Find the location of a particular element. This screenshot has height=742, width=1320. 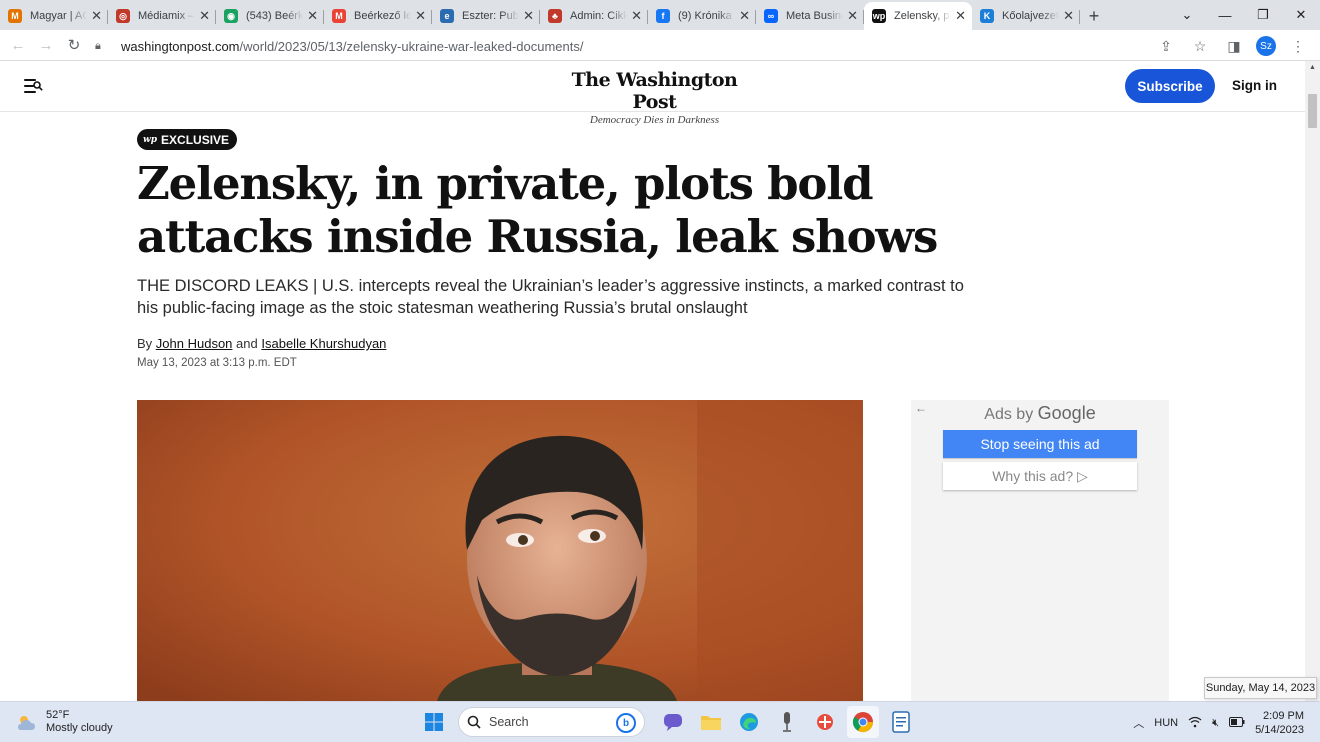

browser-tab: ♣ Admin: Cikk ✕ is located at coordinates (594, 16).